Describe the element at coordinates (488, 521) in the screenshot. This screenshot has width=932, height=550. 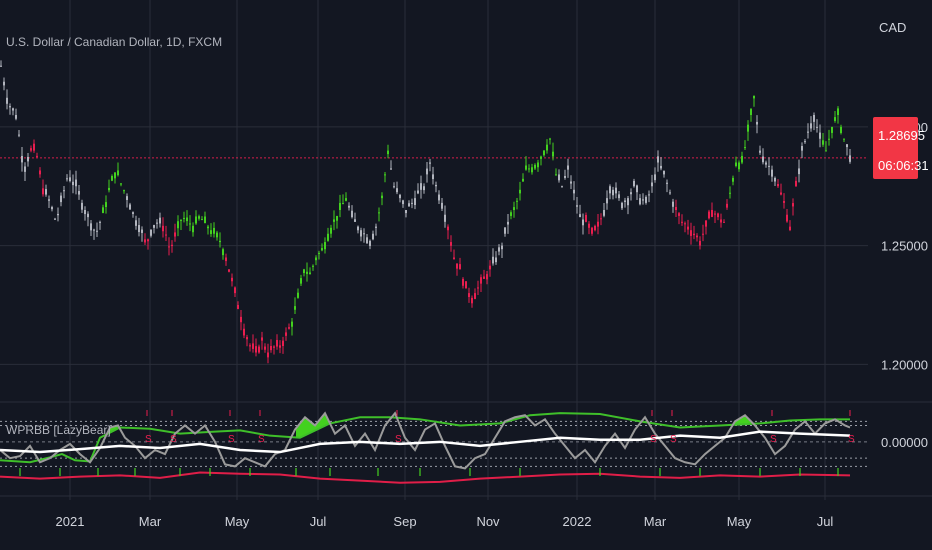
I see `x-tick-label: Nov` at that location.